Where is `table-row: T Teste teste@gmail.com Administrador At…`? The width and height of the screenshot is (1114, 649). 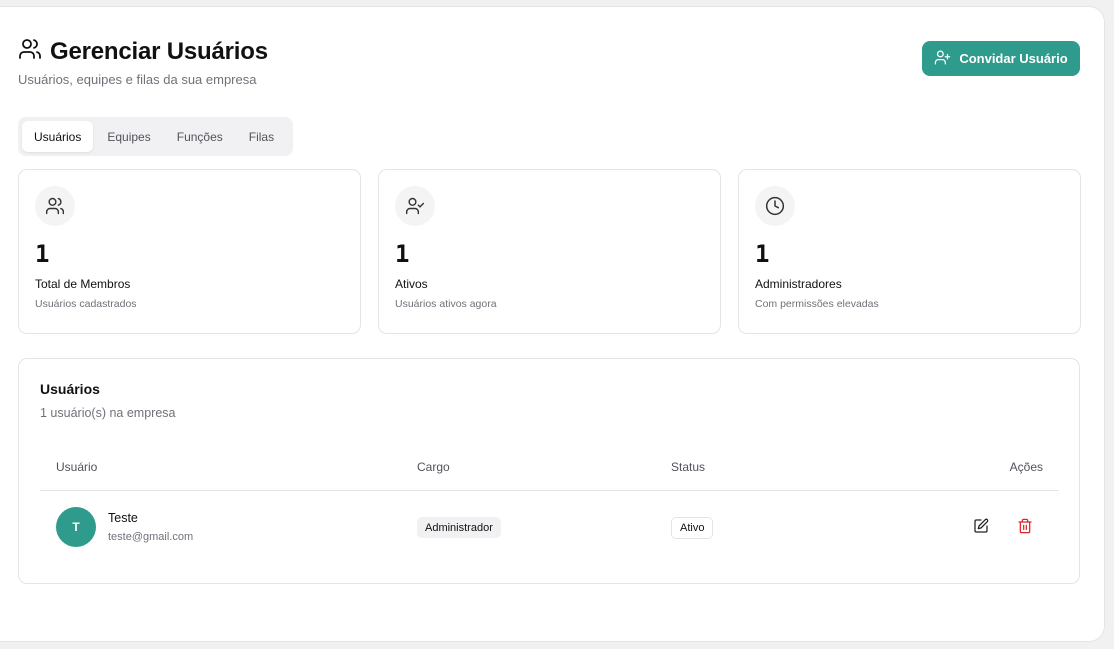
table-row: T Teste teste@gmail.com Administrador At… is located at coordinates (549, 526).